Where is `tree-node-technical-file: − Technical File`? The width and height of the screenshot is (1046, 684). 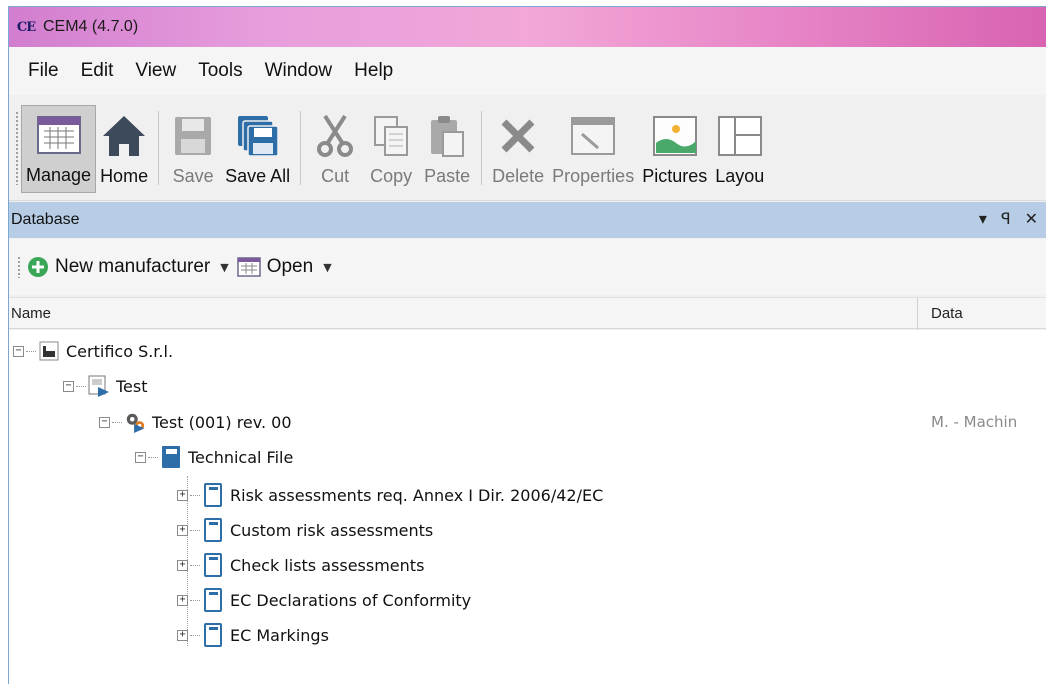
tree-node-technical-file: − Technical File is located at coordinates (214, 457).